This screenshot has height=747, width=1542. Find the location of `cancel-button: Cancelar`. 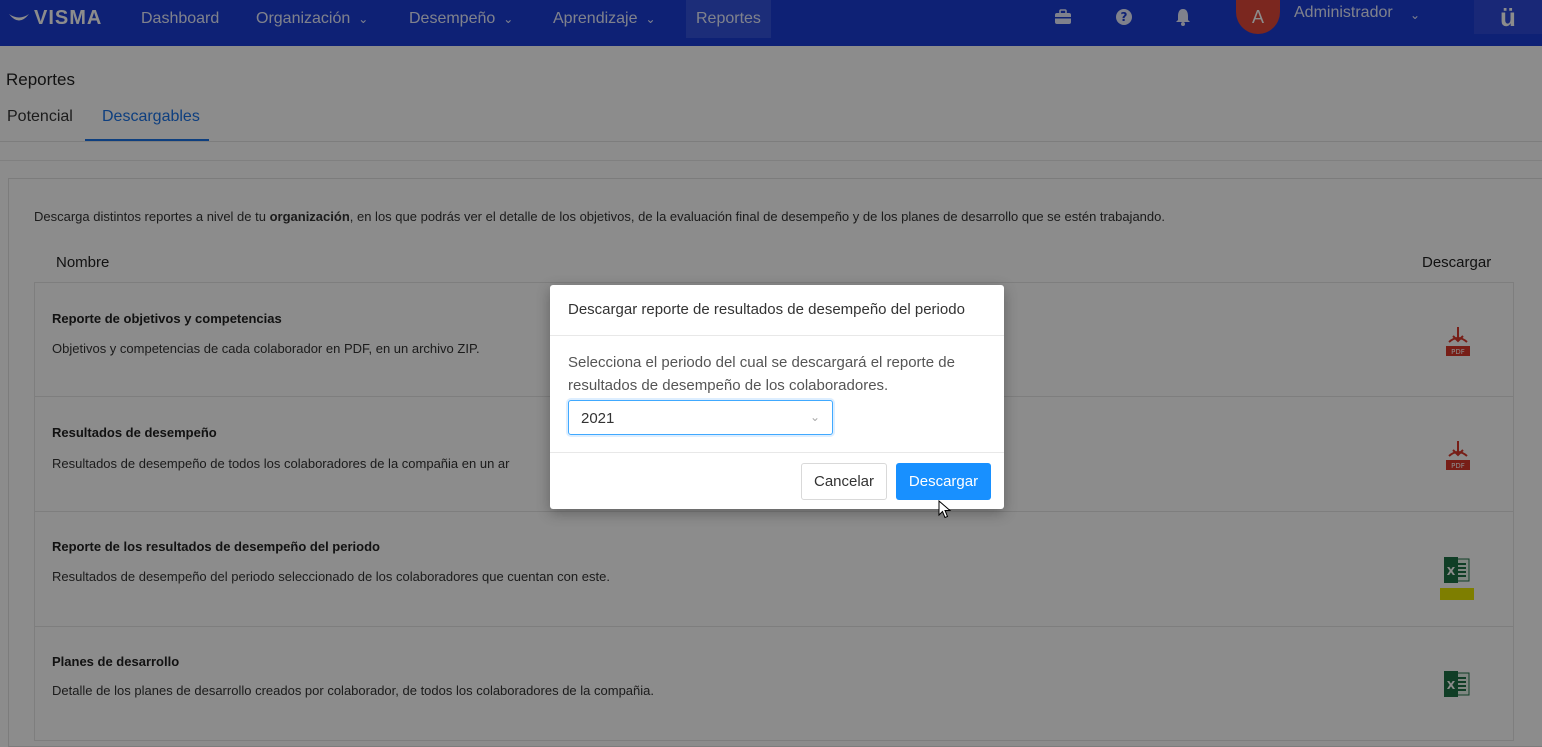

cancel-button: Cancelar is located at coordinates (844, 481).